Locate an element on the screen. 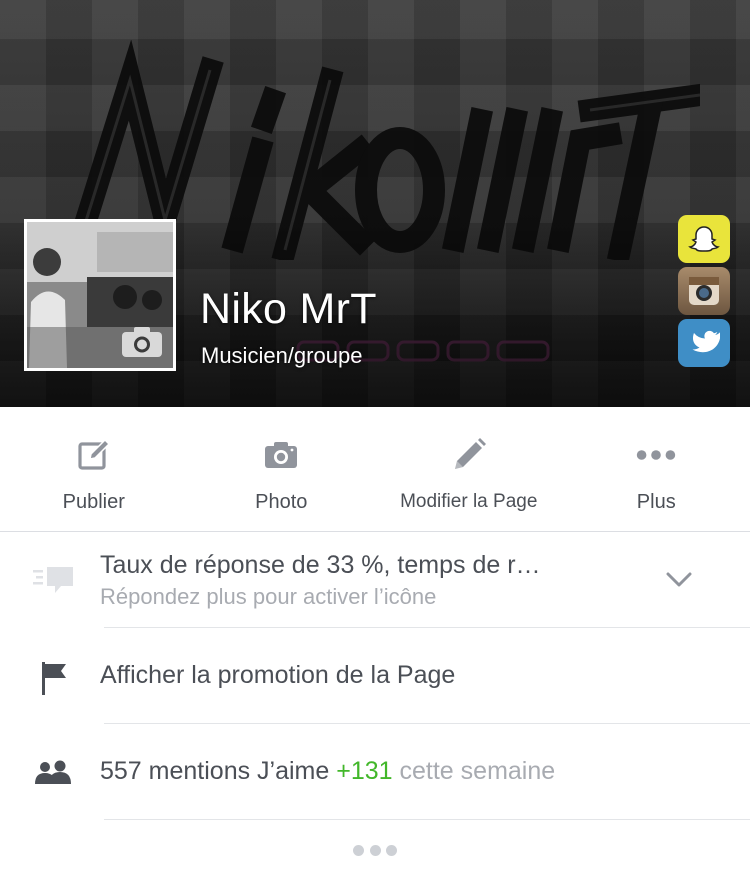  message-icon is located at coordinates (53, 580).